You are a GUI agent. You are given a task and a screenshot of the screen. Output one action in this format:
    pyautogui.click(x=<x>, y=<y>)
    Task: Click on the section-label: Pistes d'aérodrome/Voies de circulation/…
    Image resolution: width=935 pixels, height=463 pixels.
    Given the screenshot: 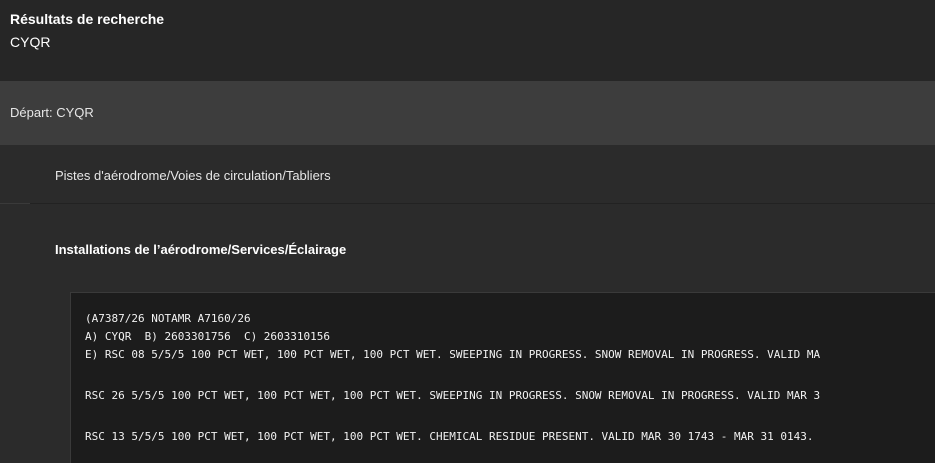 What is the action you would take?
    pyautogui.click(x=193, y=175)
    